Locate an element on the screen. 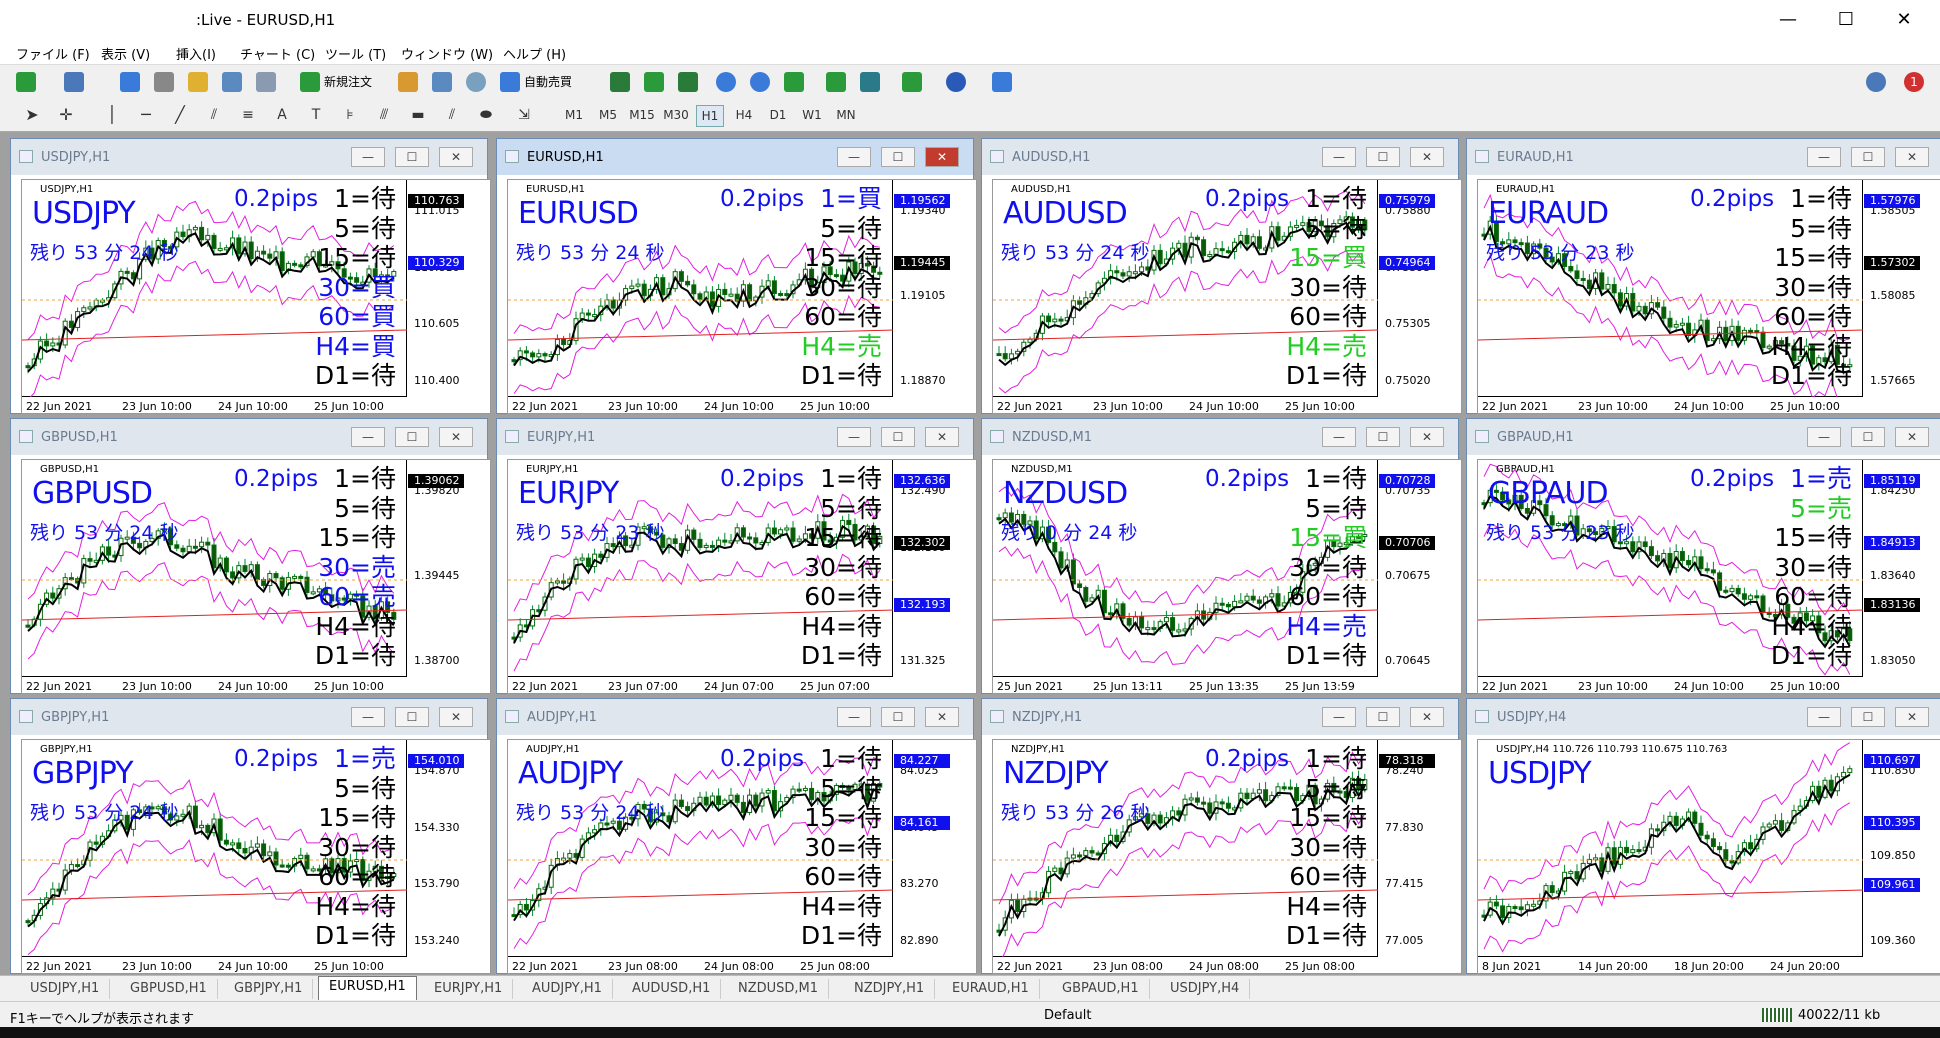 Image resolution: width=1940 pixels, height=1038 pixels. chart-shift-icon is located at coordinates (870, 82).